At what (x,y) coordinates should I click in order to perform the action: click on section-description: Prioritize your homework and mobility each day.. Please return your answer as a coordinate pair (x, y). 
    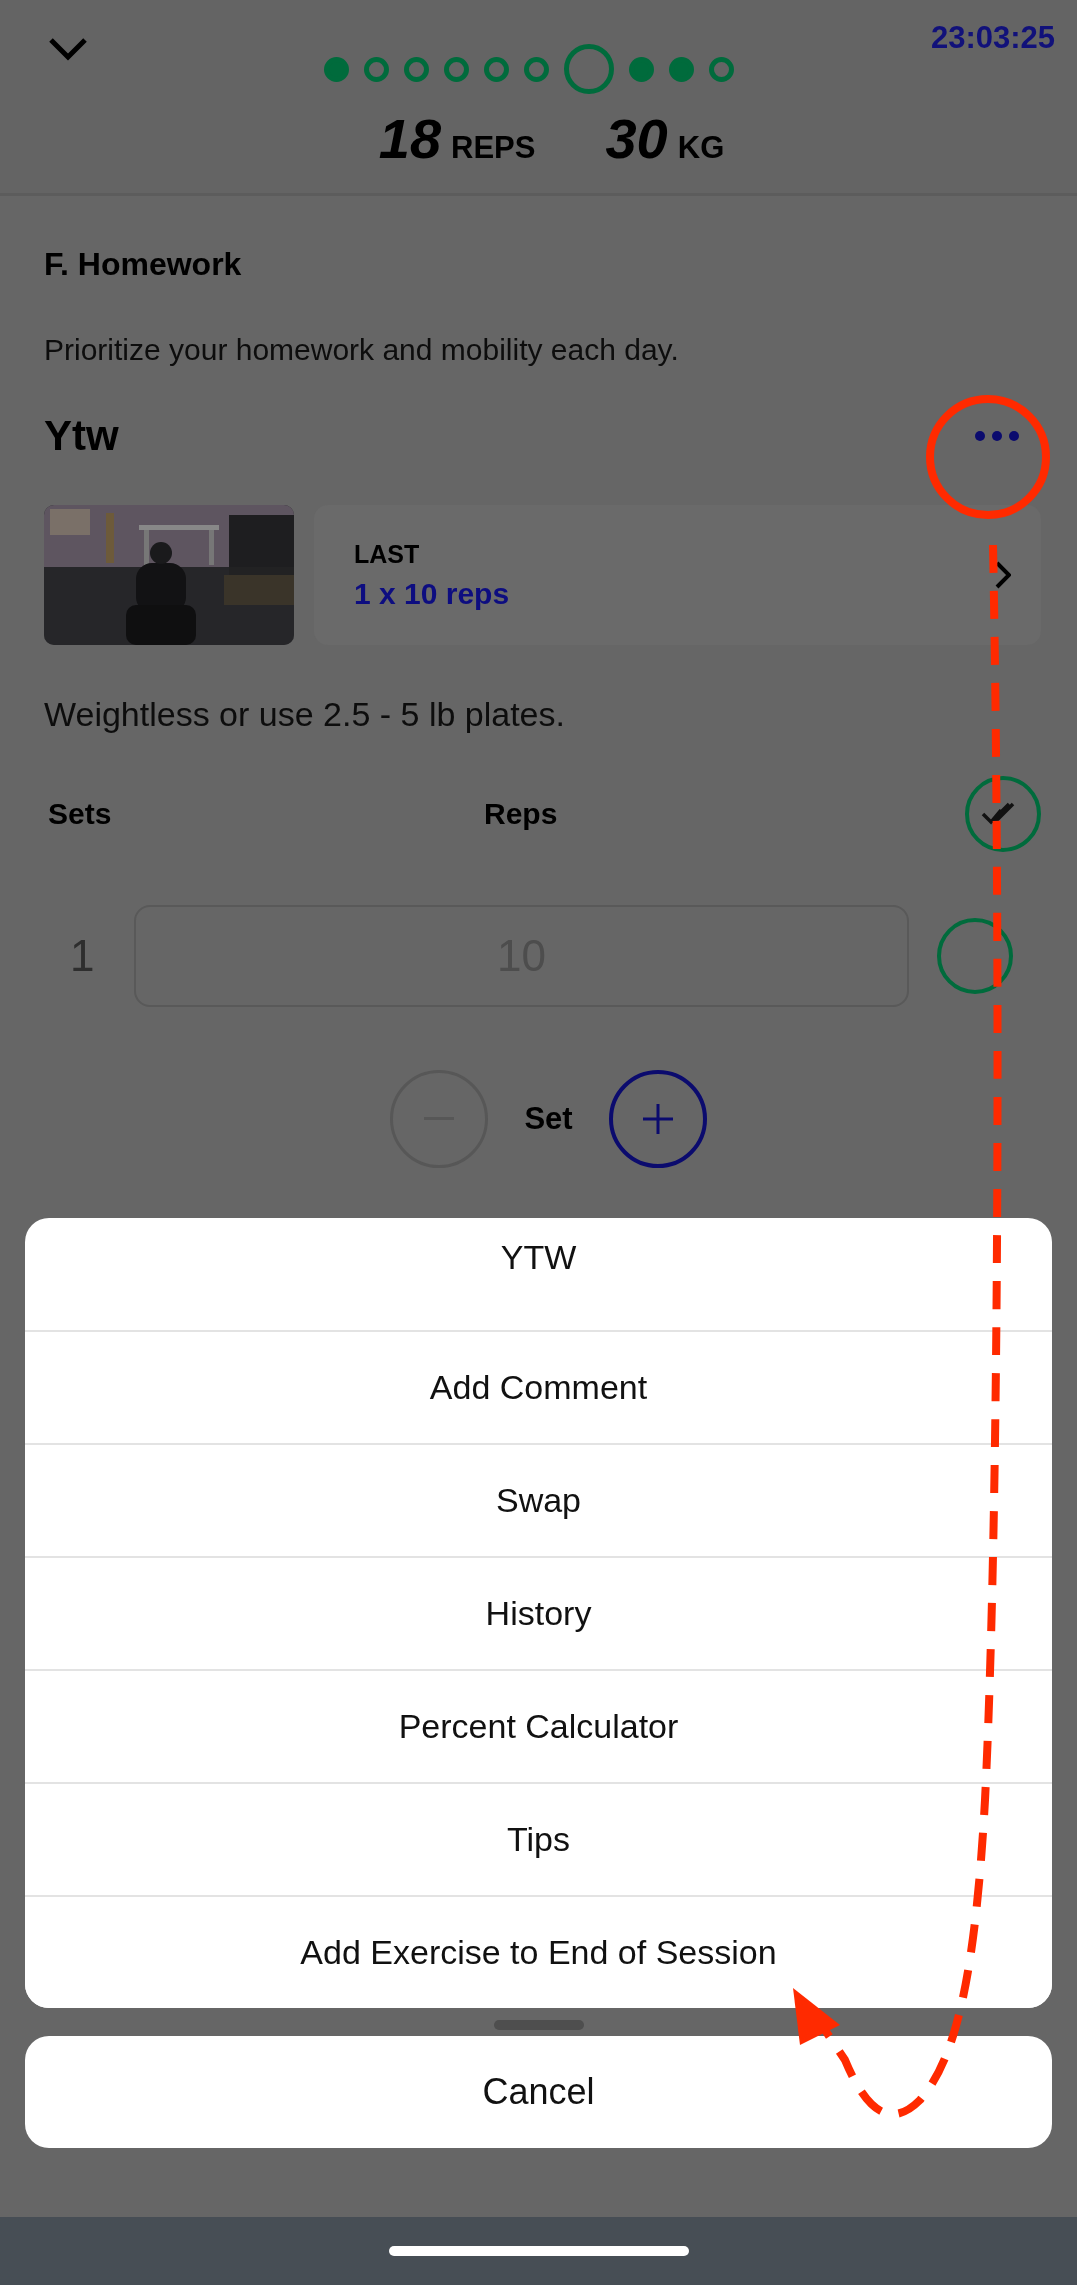
    Looking at the image, I should click on (362, 350).